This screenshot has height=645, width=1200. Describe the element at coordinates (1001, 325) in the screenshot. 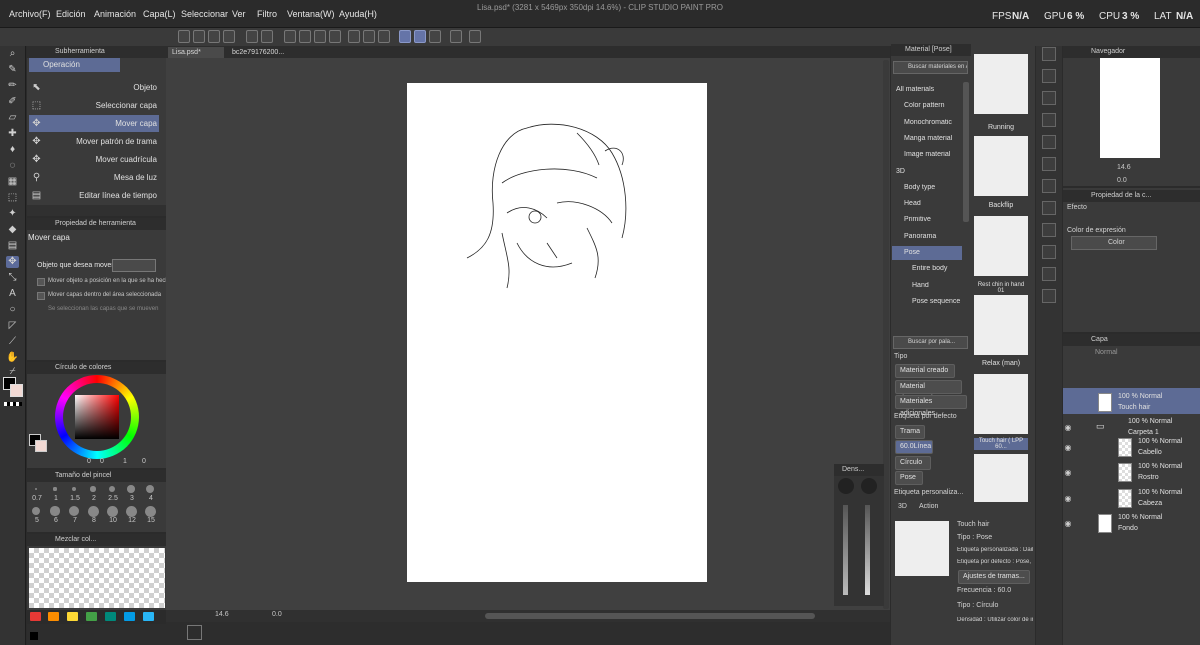

I see `material-thumb-relax` at that location.